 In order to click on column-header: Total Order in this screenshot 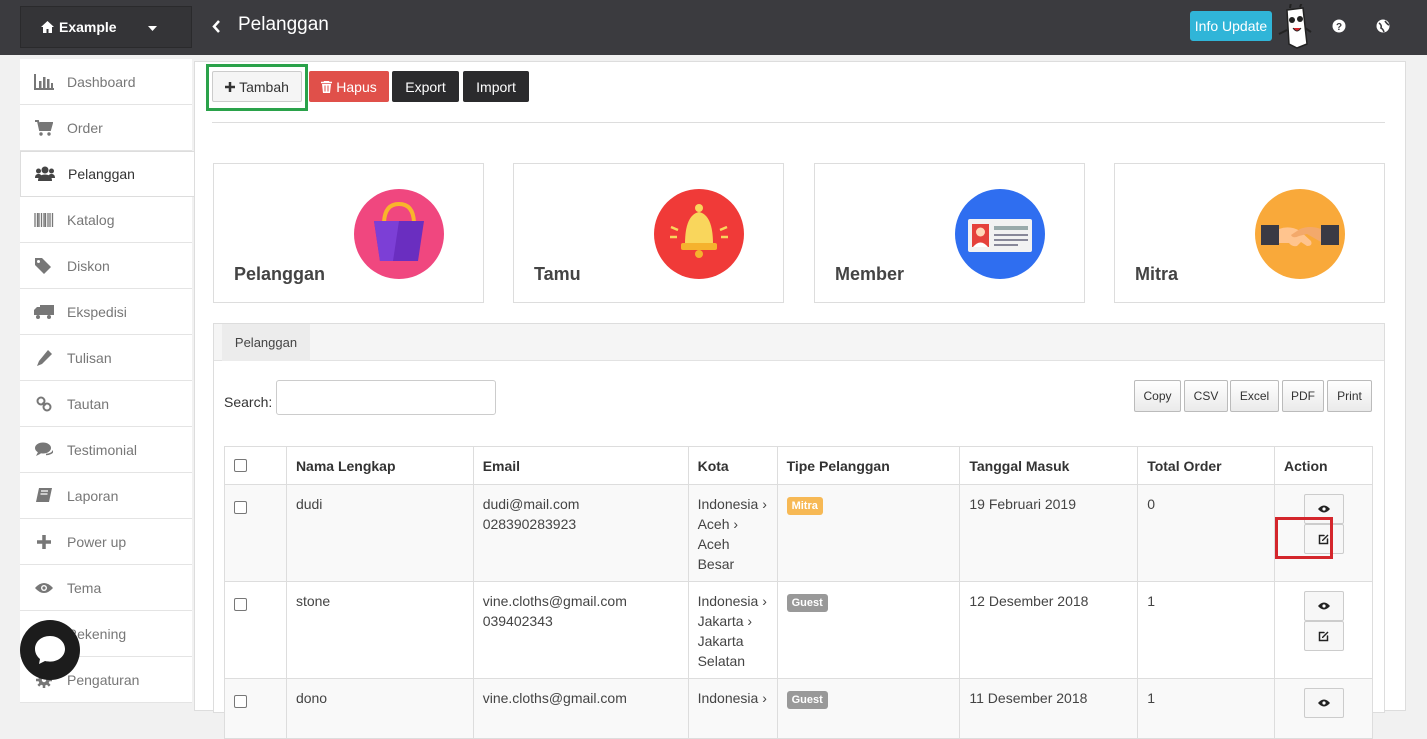, I will do `click(1206, 465)`.